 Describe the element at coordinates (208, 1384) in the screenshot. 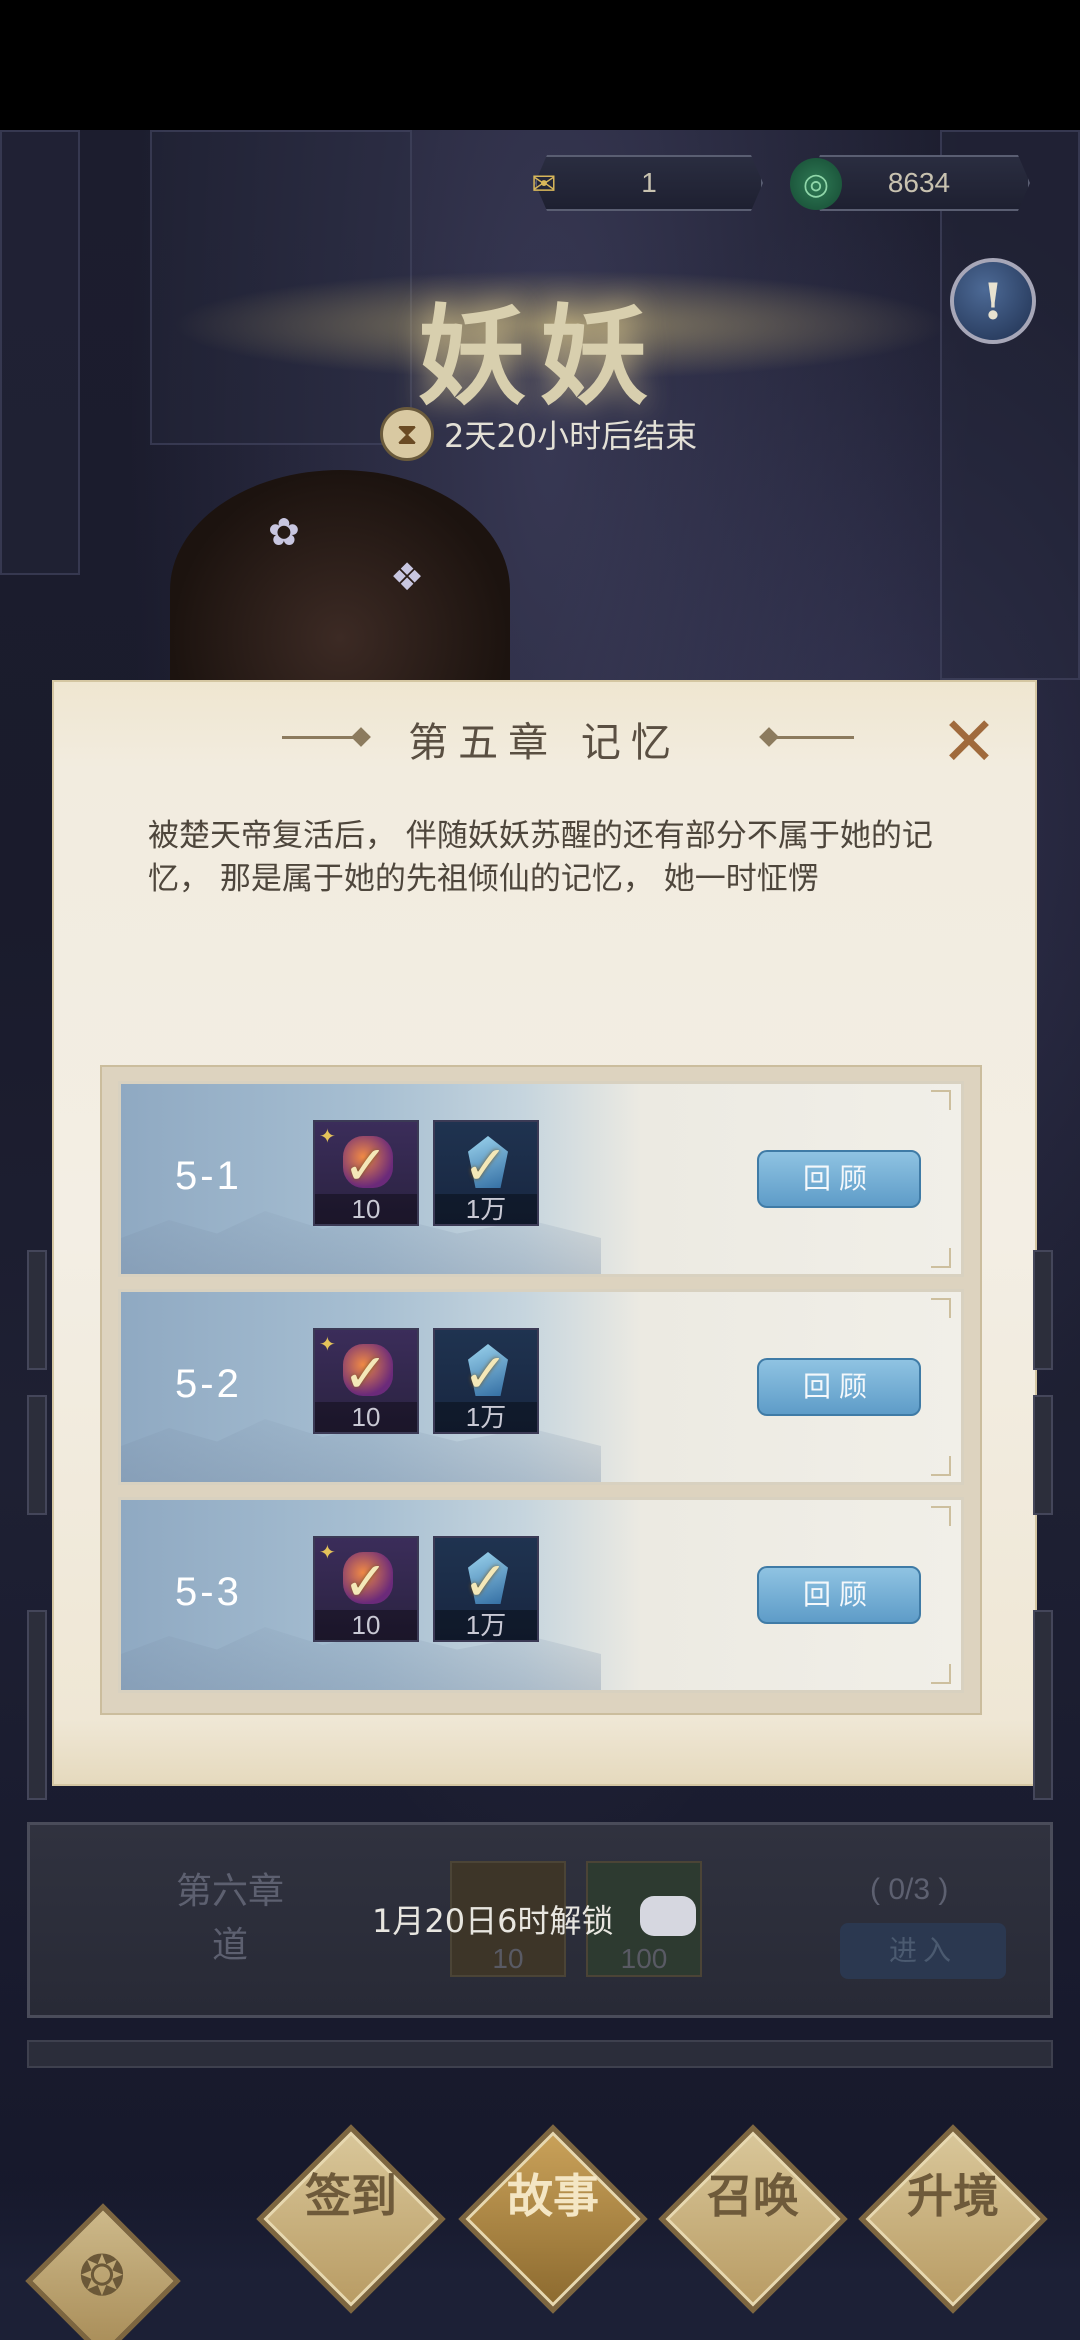

I see `stage-label: 5-2` at that location.